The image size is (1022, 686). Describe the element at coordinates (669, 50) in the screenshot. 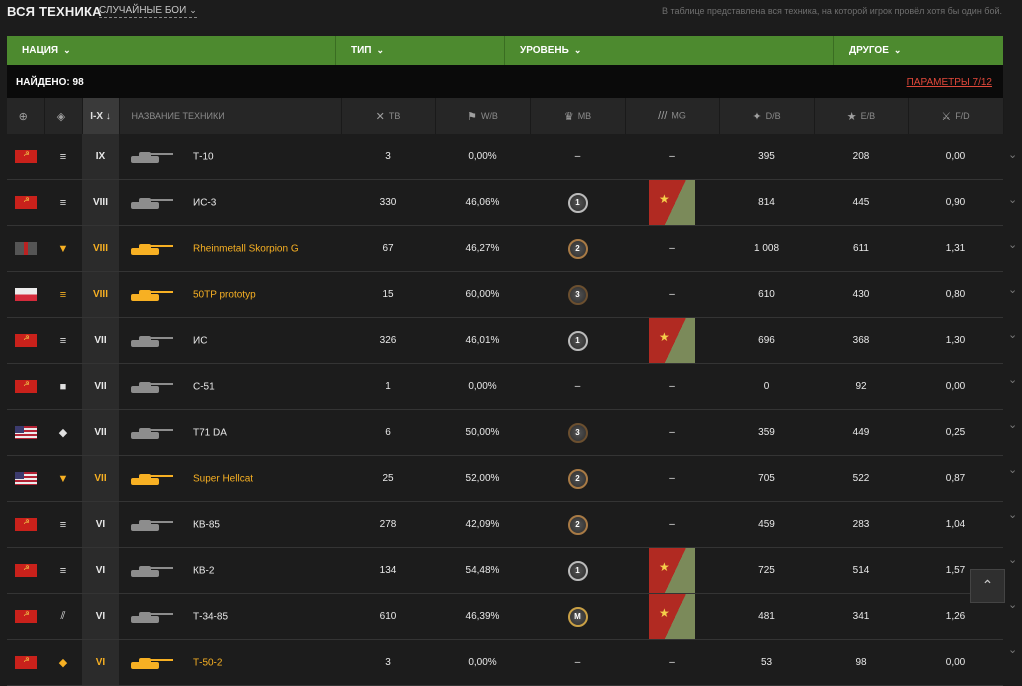

I see `filter-level: УРОВЕНЬ ⌄` at that location.